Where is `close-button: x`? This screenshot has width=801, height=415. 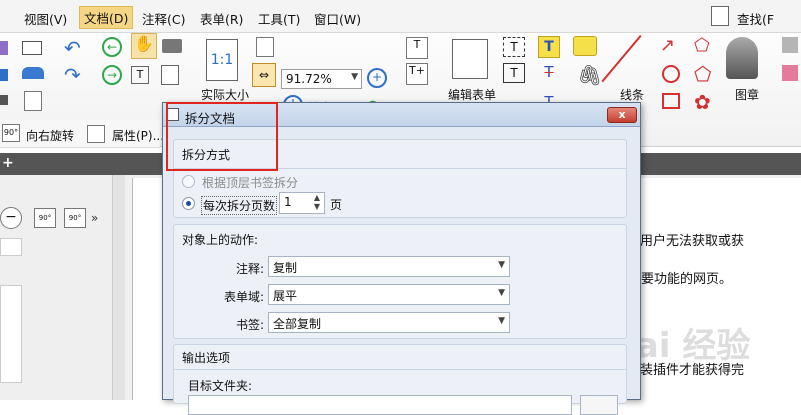 close-button: x is located at coordinates (622, 115).